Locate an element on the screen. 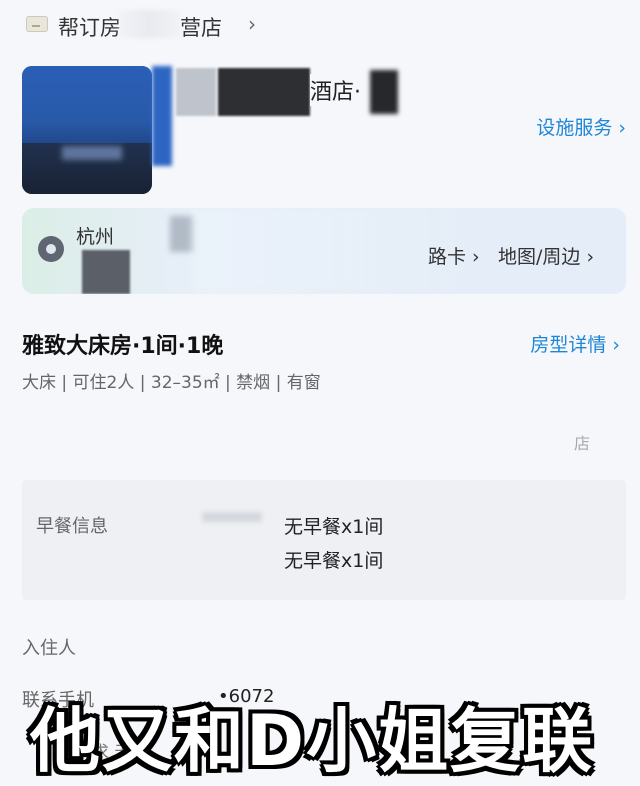 This screenshot has width=640, height=786. store-name-suffix: 营店 is located at coordinates (201, 28).